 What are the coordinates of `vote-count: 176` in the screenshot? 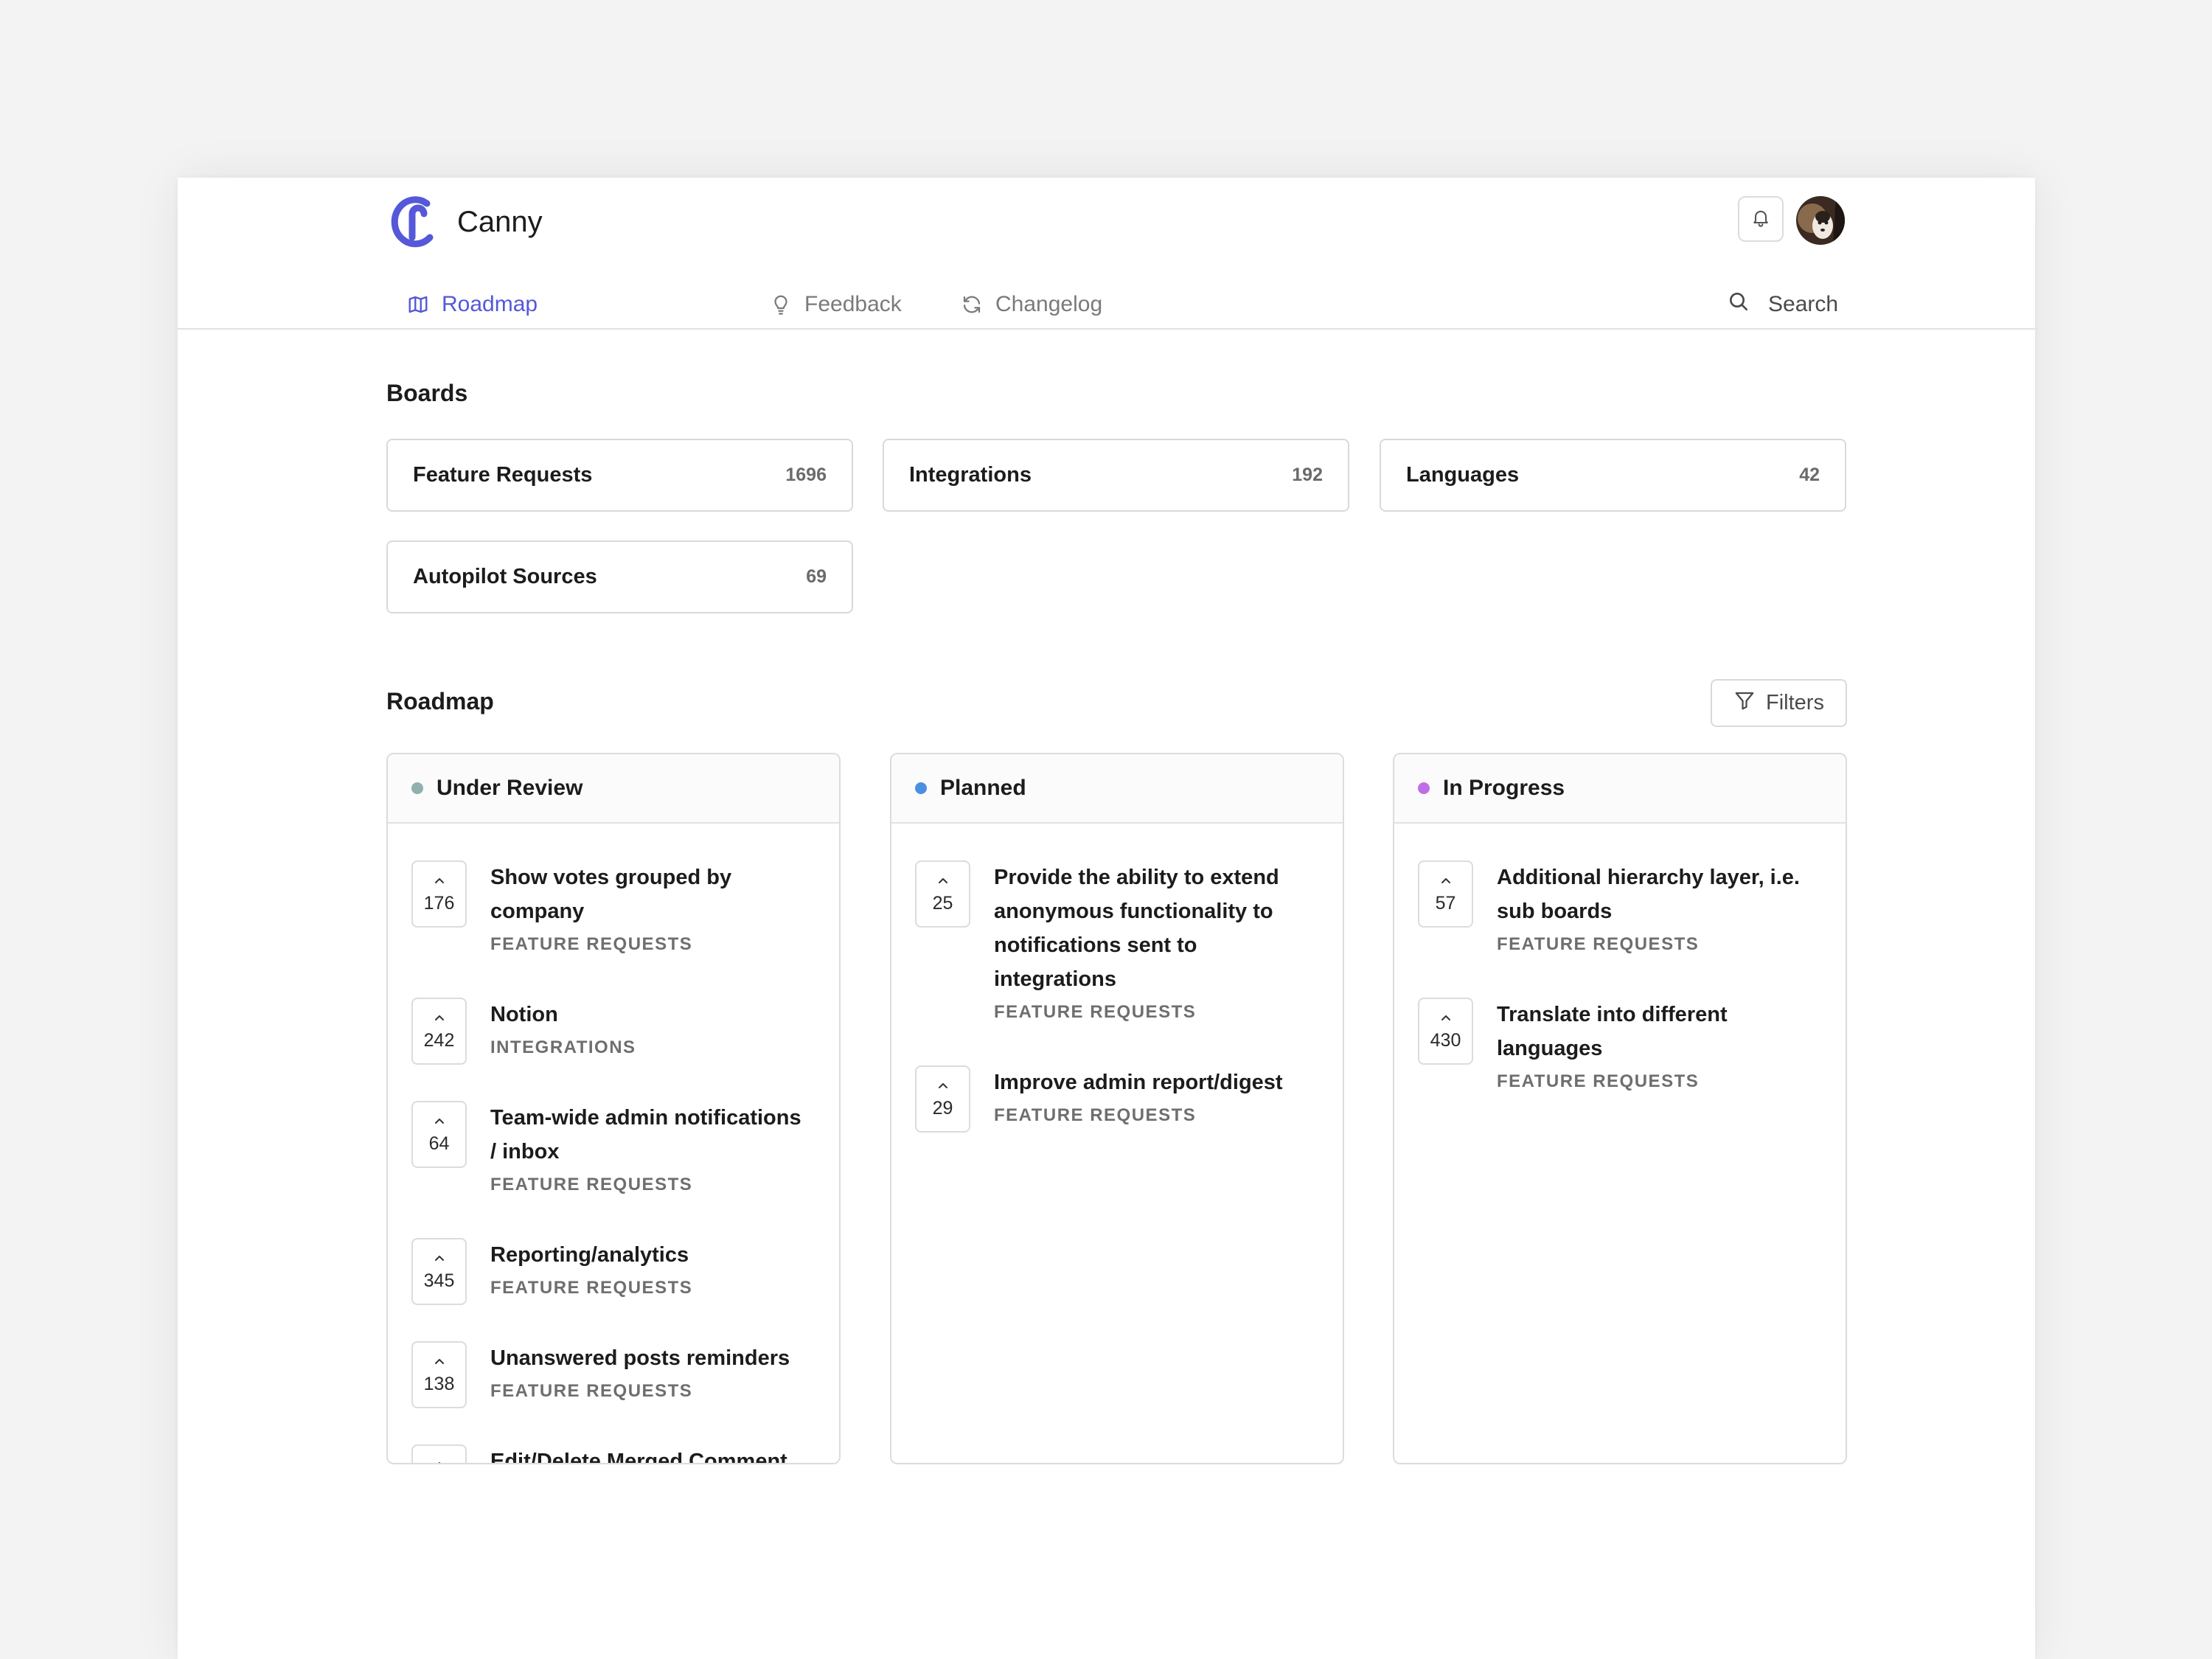 It's located at (439, 903).